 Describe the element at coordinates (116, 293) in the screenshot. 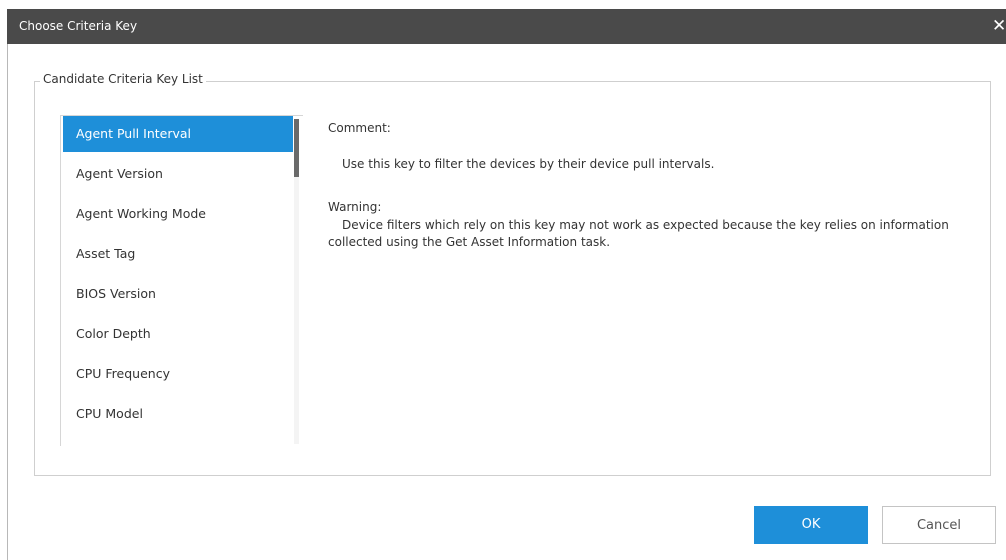

I see `list-item-label: BIOS Version` at that location.